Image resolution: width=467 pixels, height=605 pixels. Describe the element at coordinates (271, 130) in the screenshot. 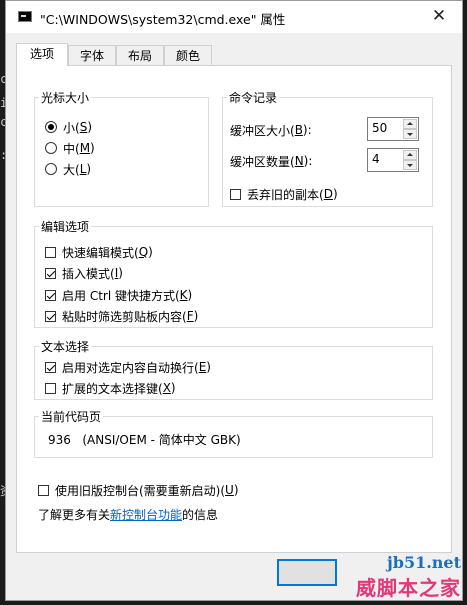

I see `buffer-size-label: 缓冲区大小(B):` at that location.